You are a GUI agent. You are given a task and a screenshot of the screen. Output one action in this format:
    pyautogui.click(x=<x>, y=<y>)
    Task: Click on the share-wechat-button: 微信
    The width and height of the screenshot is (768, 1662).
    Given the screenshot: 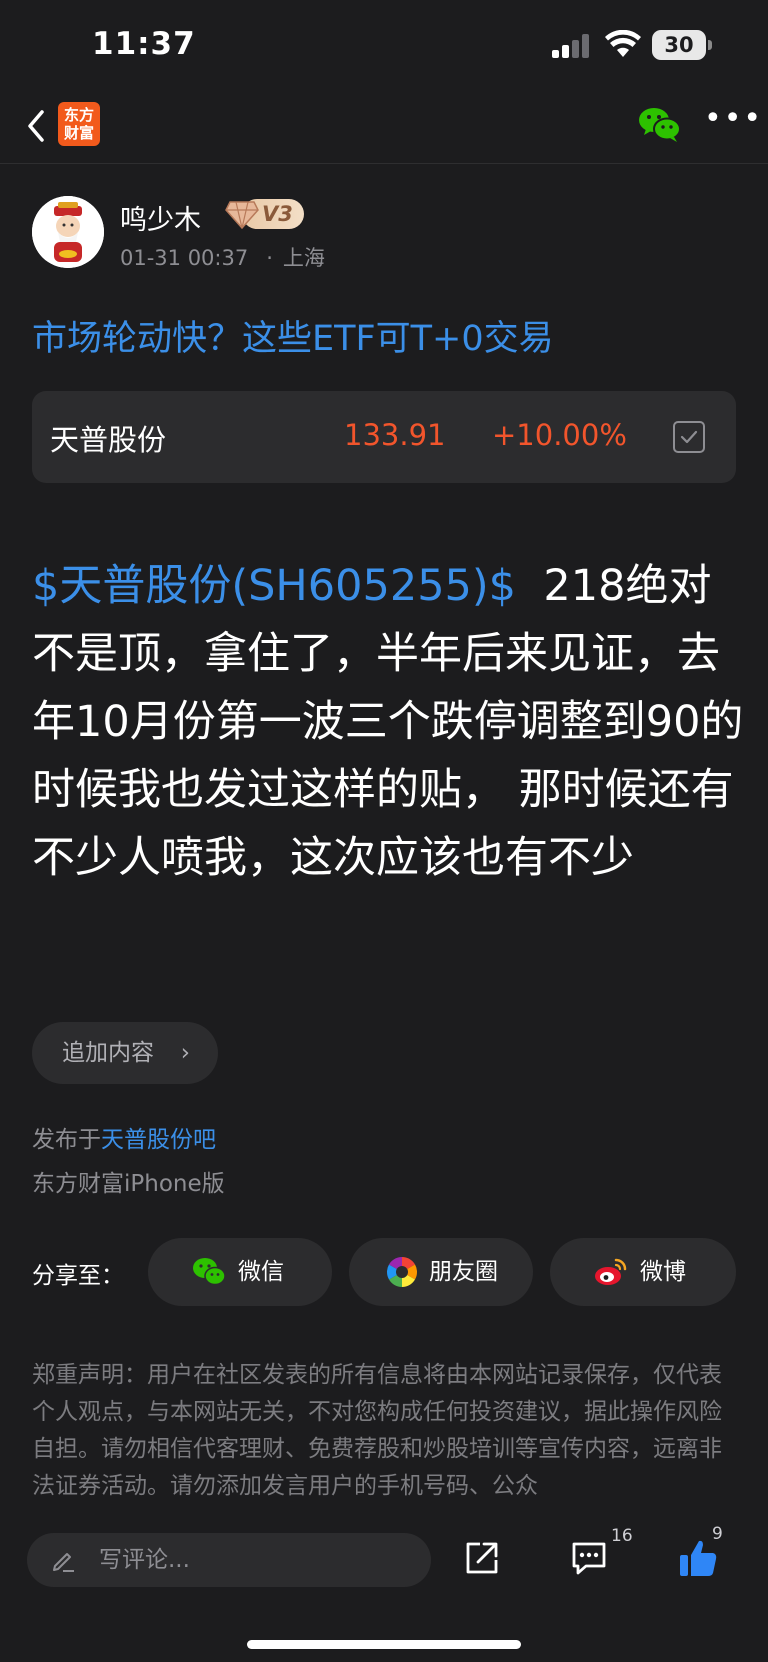 What is the action you would take?
    pyautogui.click(x=240, y=1272)
    